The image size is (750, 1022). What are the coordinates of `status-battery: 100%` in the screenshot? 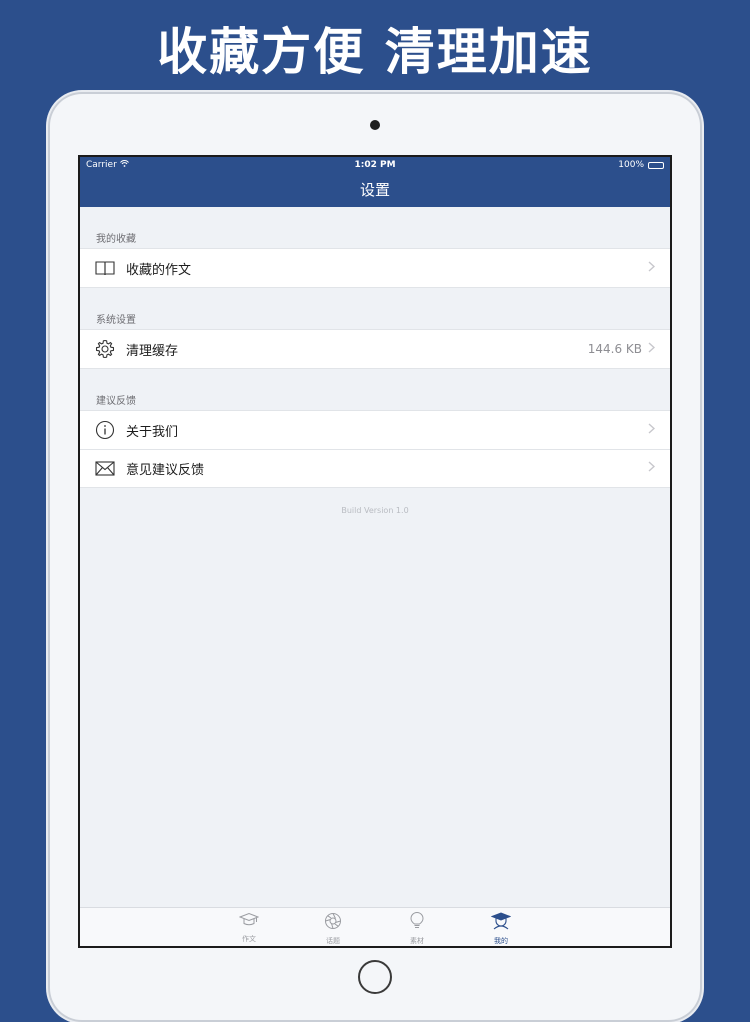 It's located at (641, 165).